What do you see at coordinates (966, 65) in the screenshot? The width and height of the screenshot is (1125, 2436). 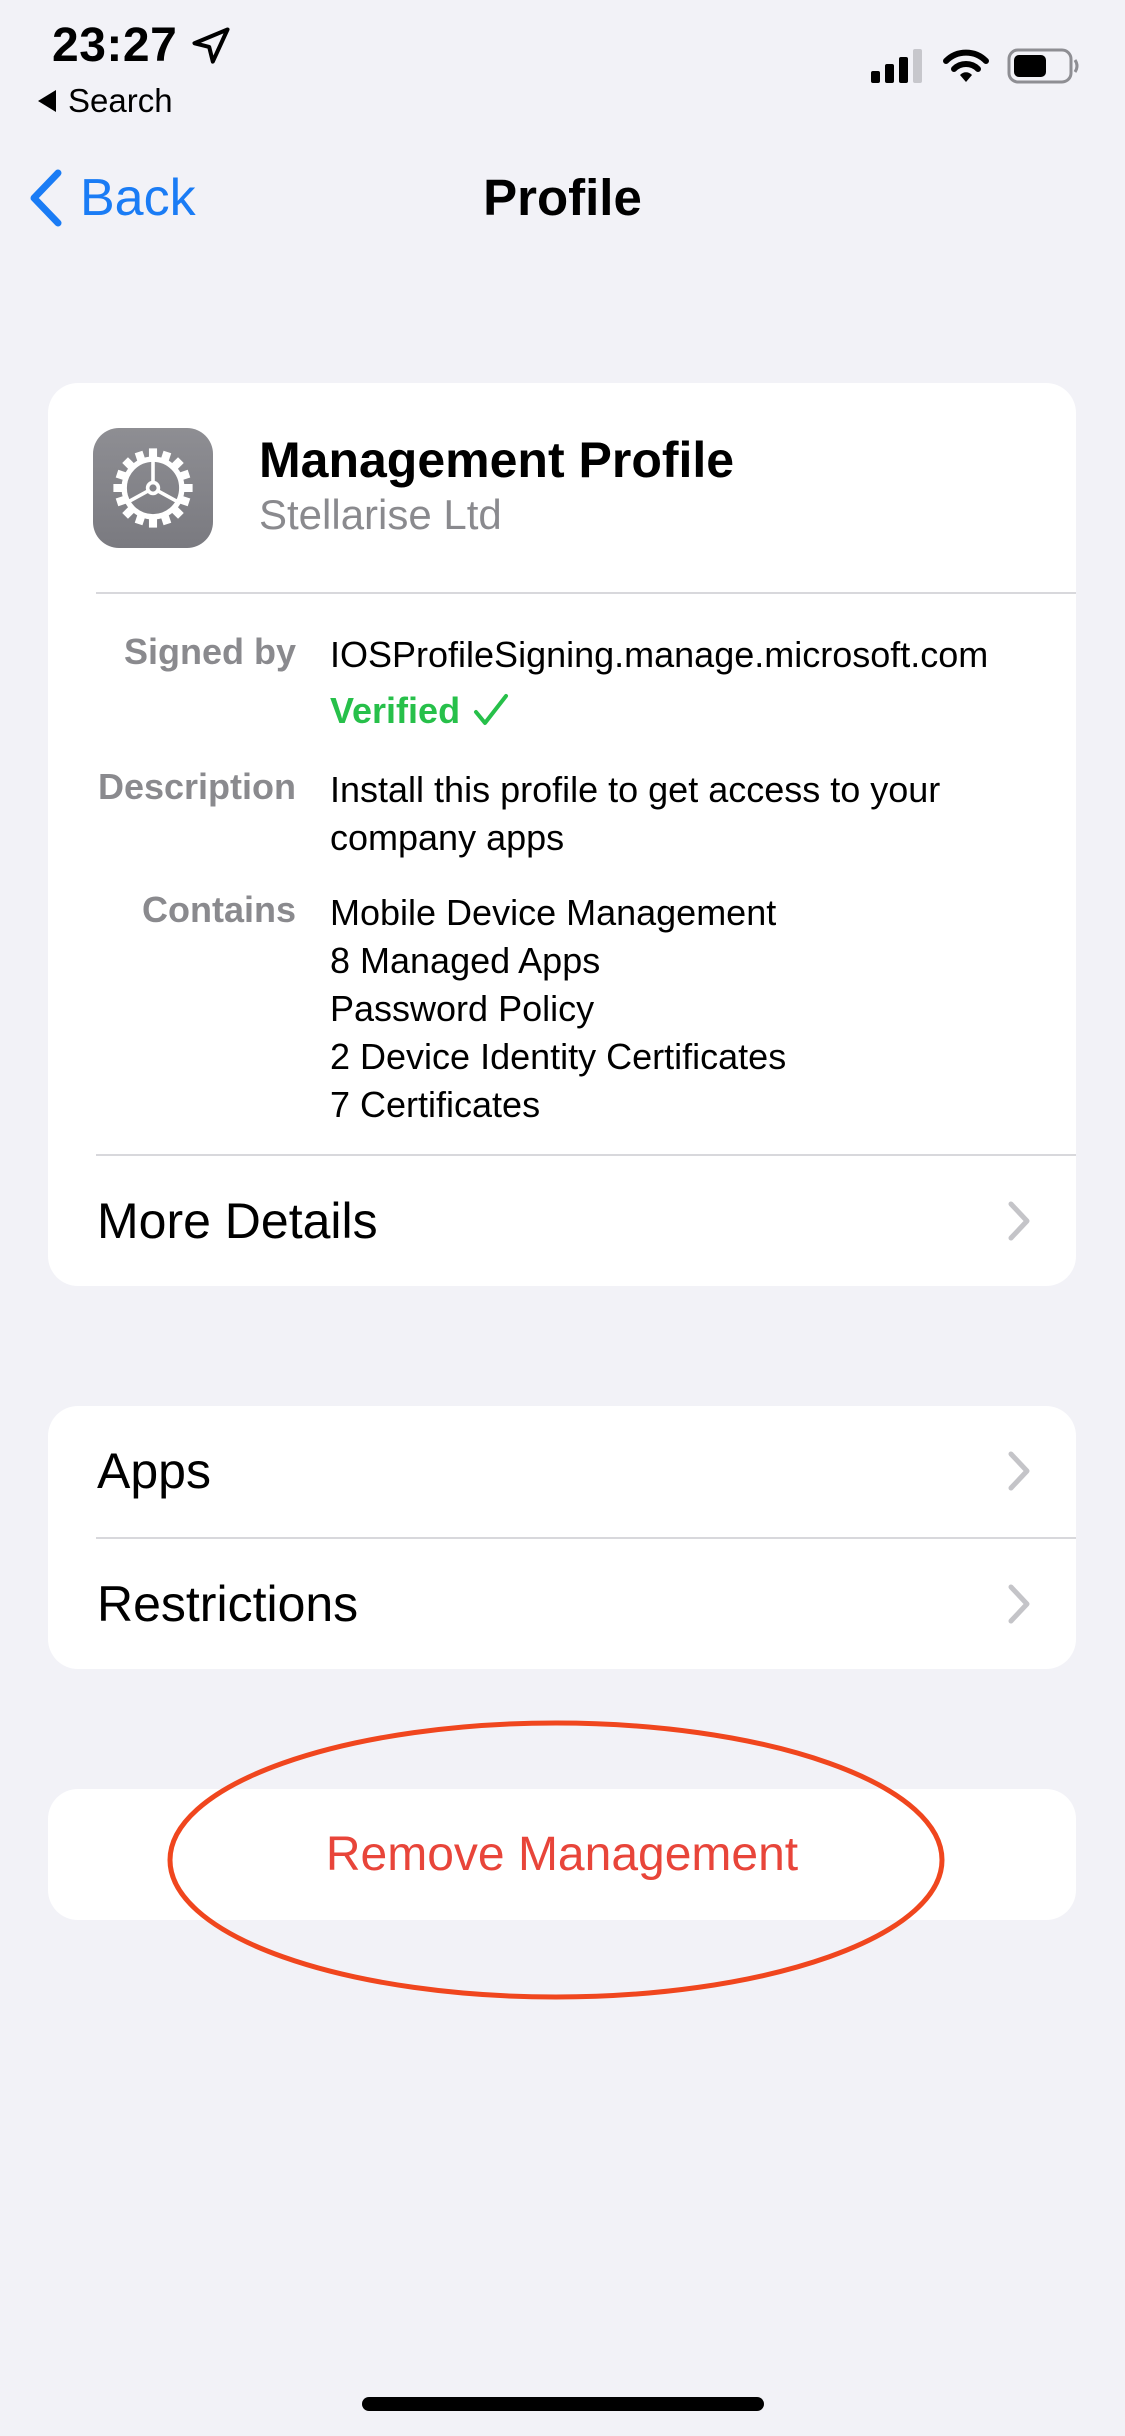 I see `wifi-icon` at bounding box center [966, 65].